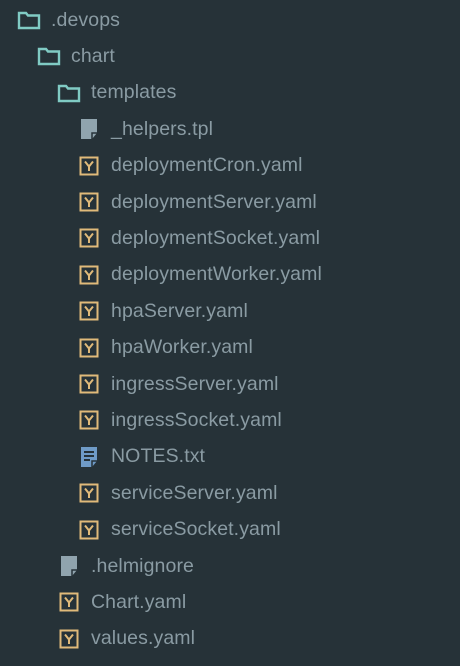 This screenshot has width=460, height=666. I want to click on file-item-deploymentserver-yaml: deploymentServer.yaml, so click(230, 202).